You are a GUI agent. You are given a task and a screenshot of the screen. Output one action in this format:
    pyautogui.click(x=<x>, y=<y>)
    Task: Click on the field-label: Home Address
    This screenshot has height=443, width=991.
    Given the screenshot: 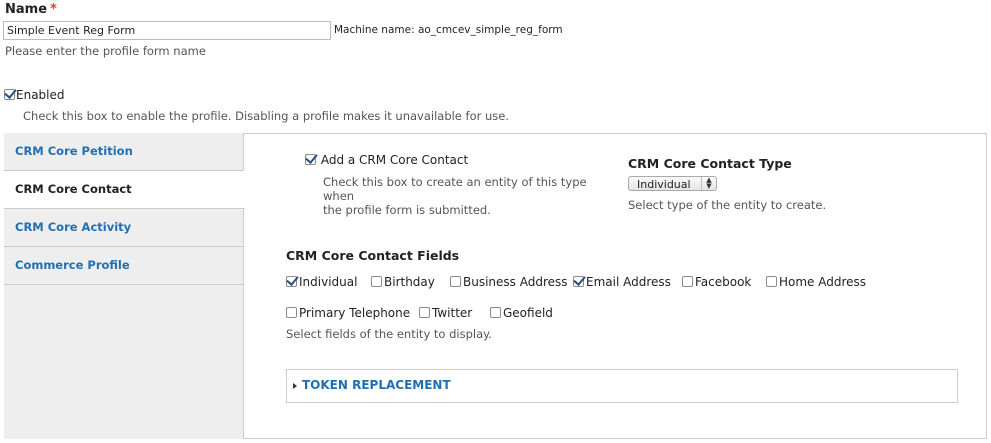 What is the action you would take?
    pyautogui.click(x=823, y=281)
    